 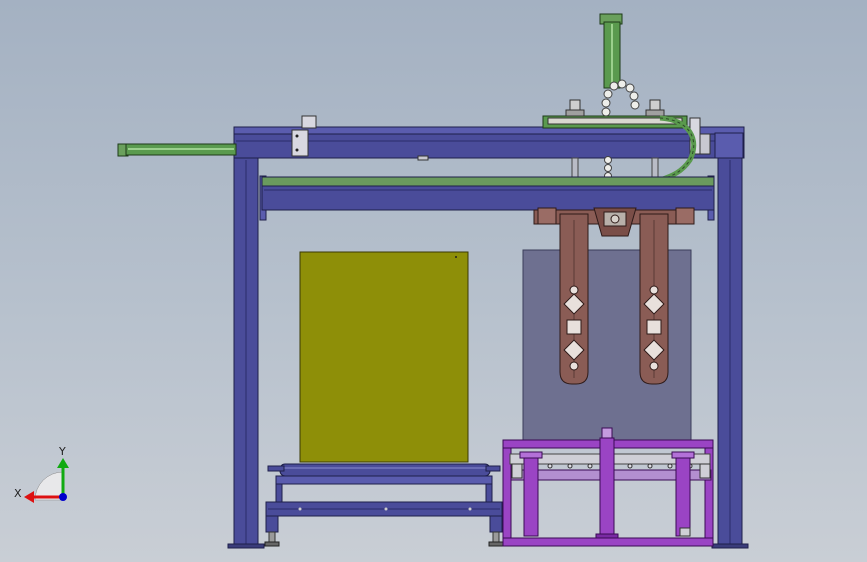 What do you see at coordinates (611, 51) in the screenshot?
I see `vertical-cylinder` at bounding box center [611, 51].